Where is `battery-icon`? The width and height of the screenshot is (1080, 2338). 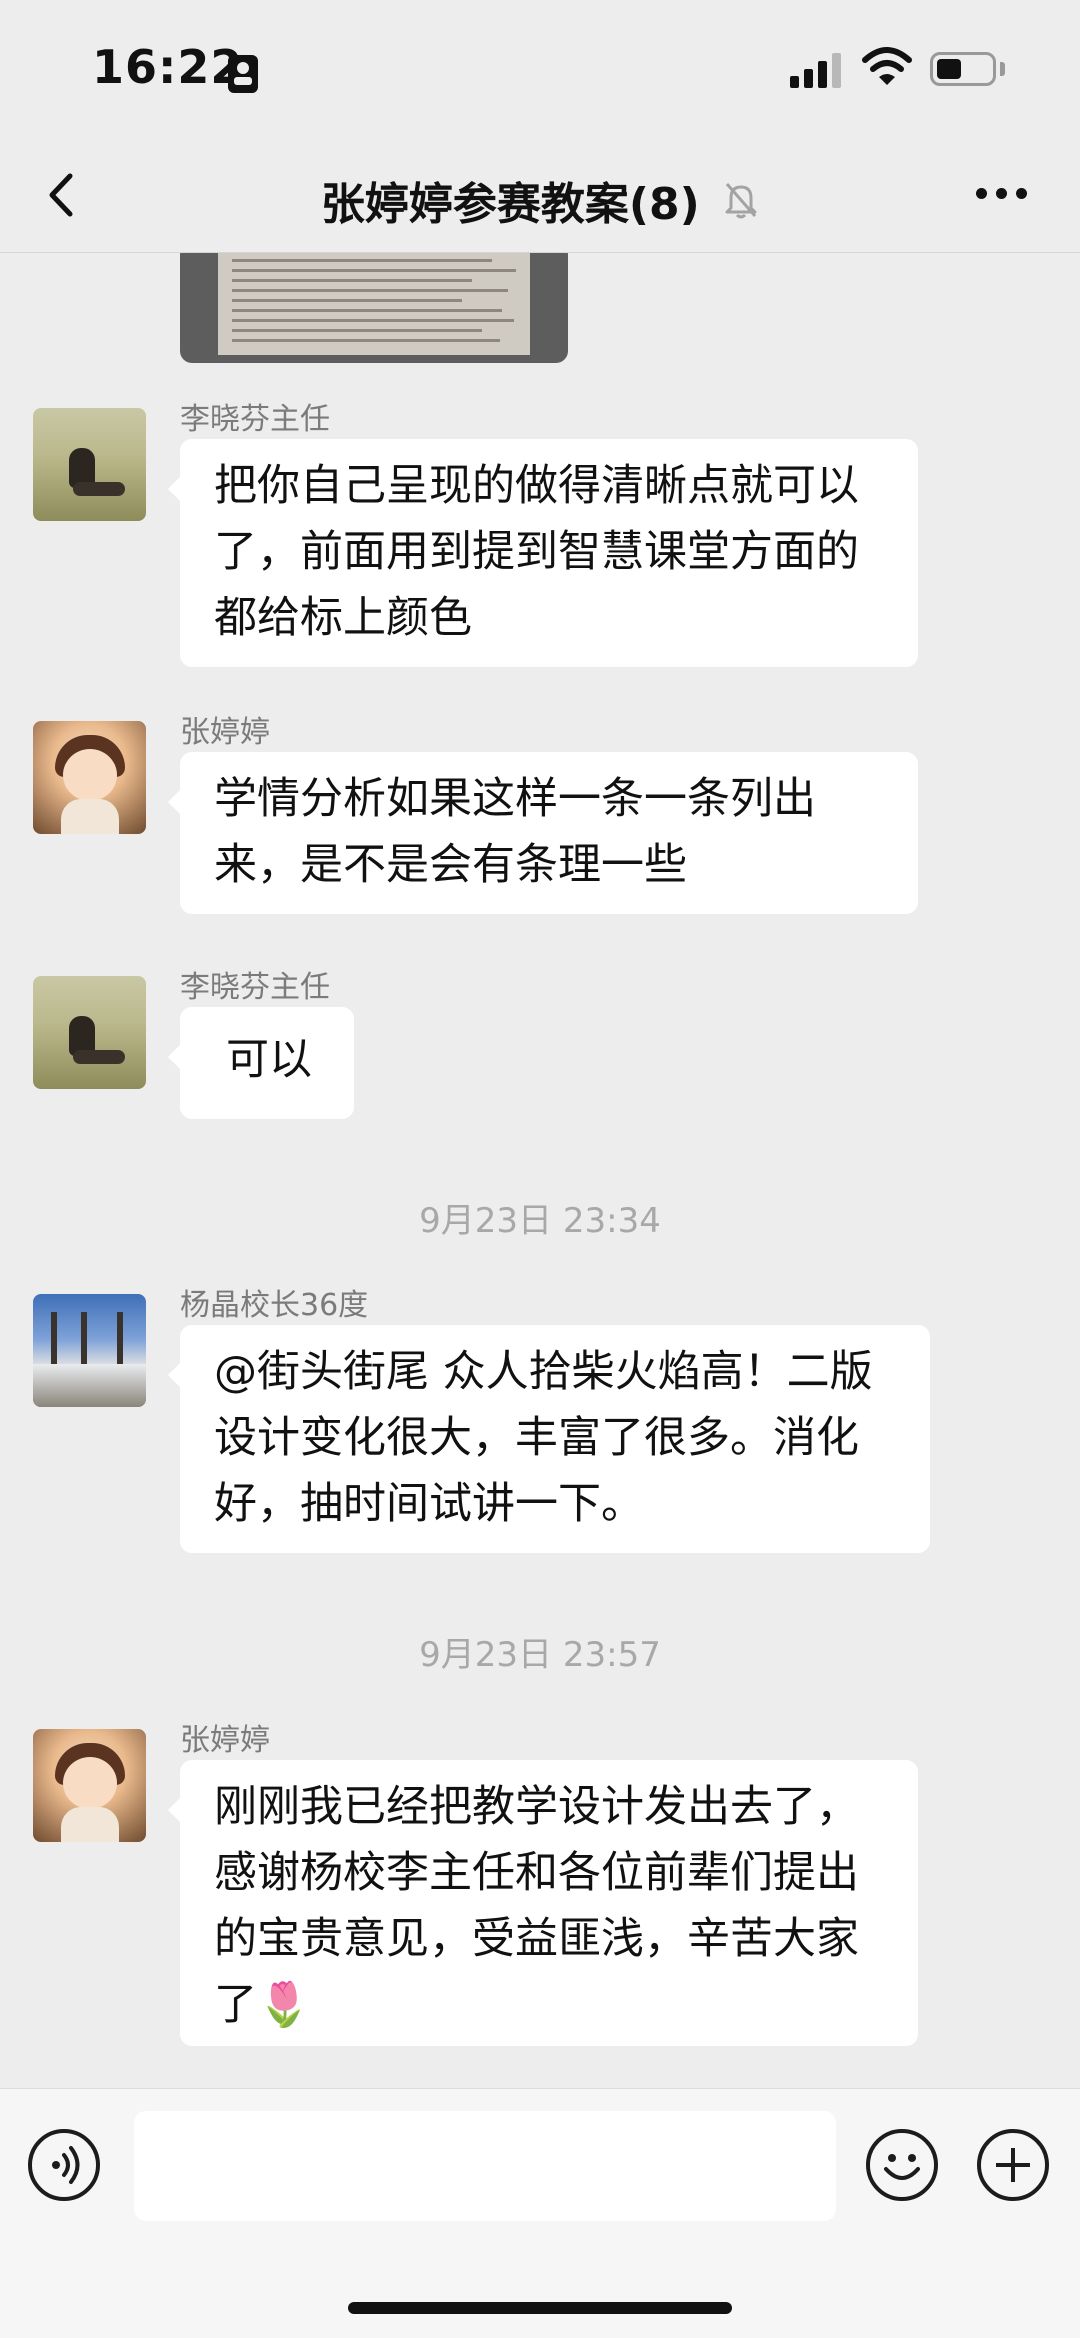 battery-icon is located at coordinates (963, 69).